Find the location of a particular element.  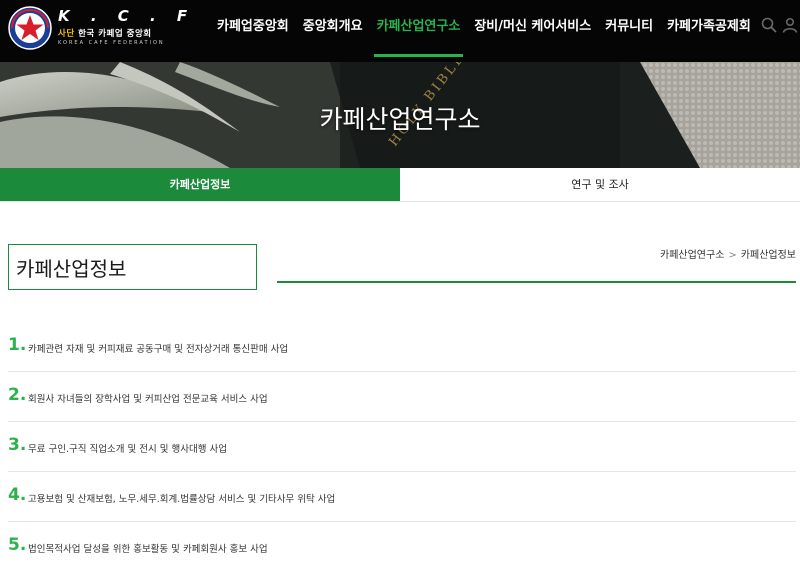

nav-item-federation-overview: 중앙회개요 is located at coordinates (333, 31).